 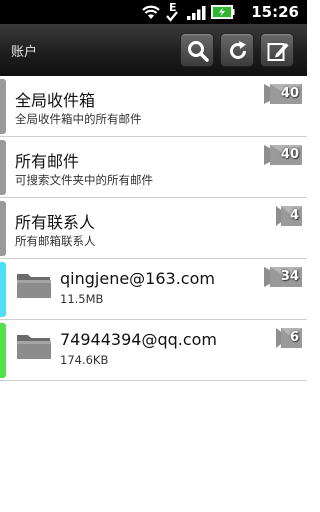 I want to click on wifi-icon, so click(x=151, y=12).